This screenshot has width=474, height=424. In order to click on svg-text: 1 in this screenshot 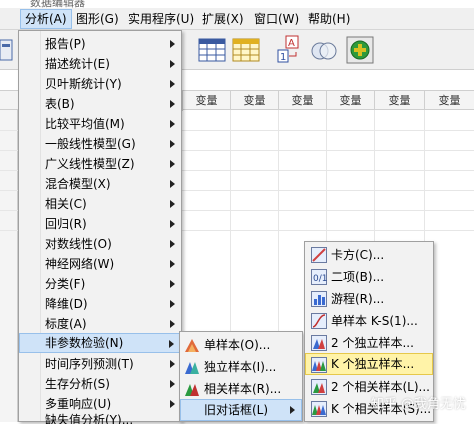, I will do `click(283, 57)`.